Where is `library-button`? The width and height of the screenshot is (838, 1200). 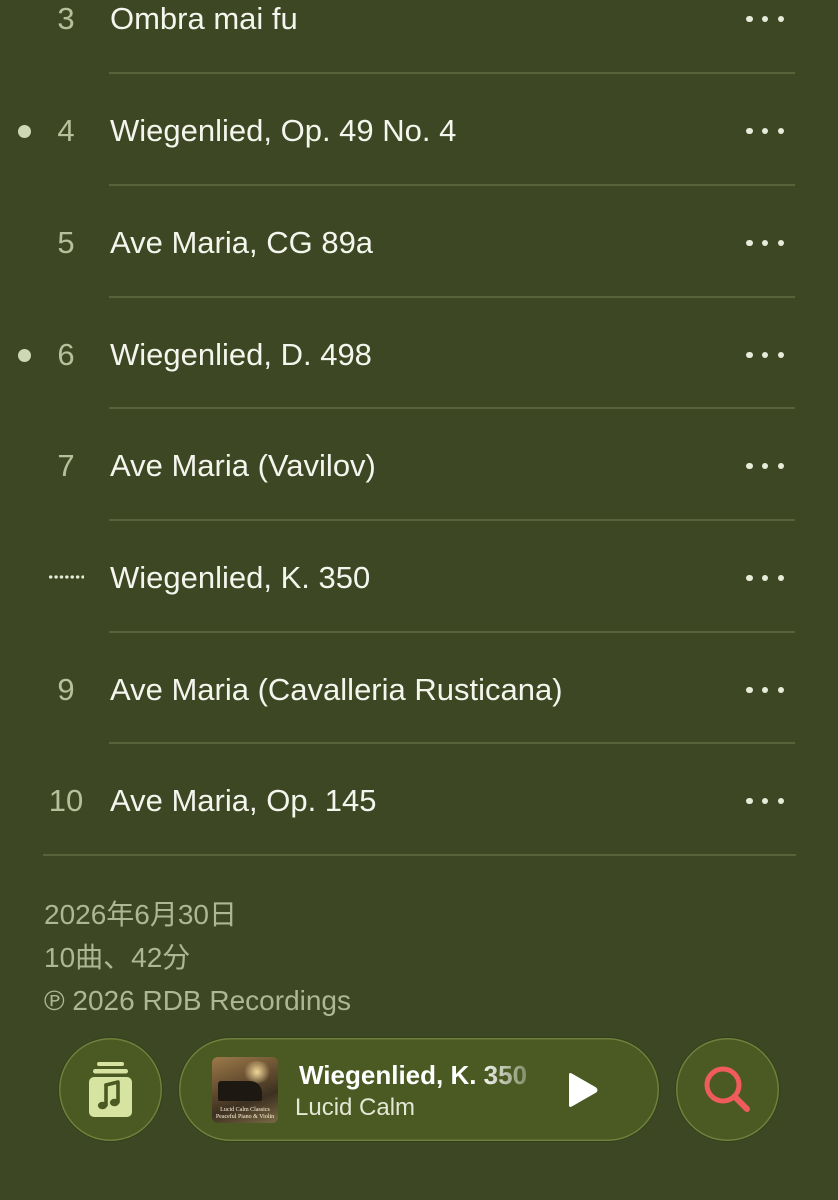
library-button is located at coordinates (110, 1089).